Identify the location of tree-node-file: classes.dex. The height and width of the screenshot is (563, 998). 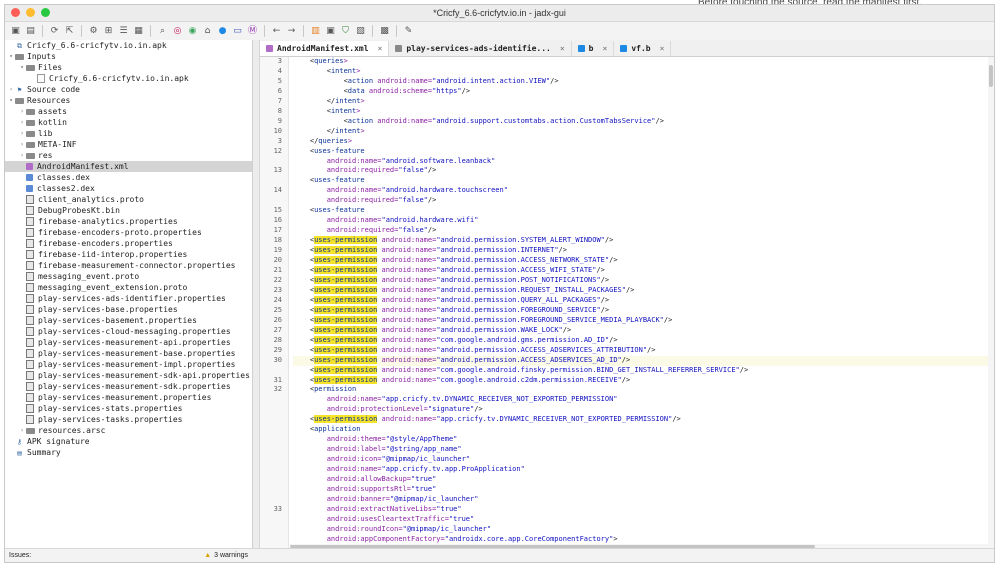
(128, 177).